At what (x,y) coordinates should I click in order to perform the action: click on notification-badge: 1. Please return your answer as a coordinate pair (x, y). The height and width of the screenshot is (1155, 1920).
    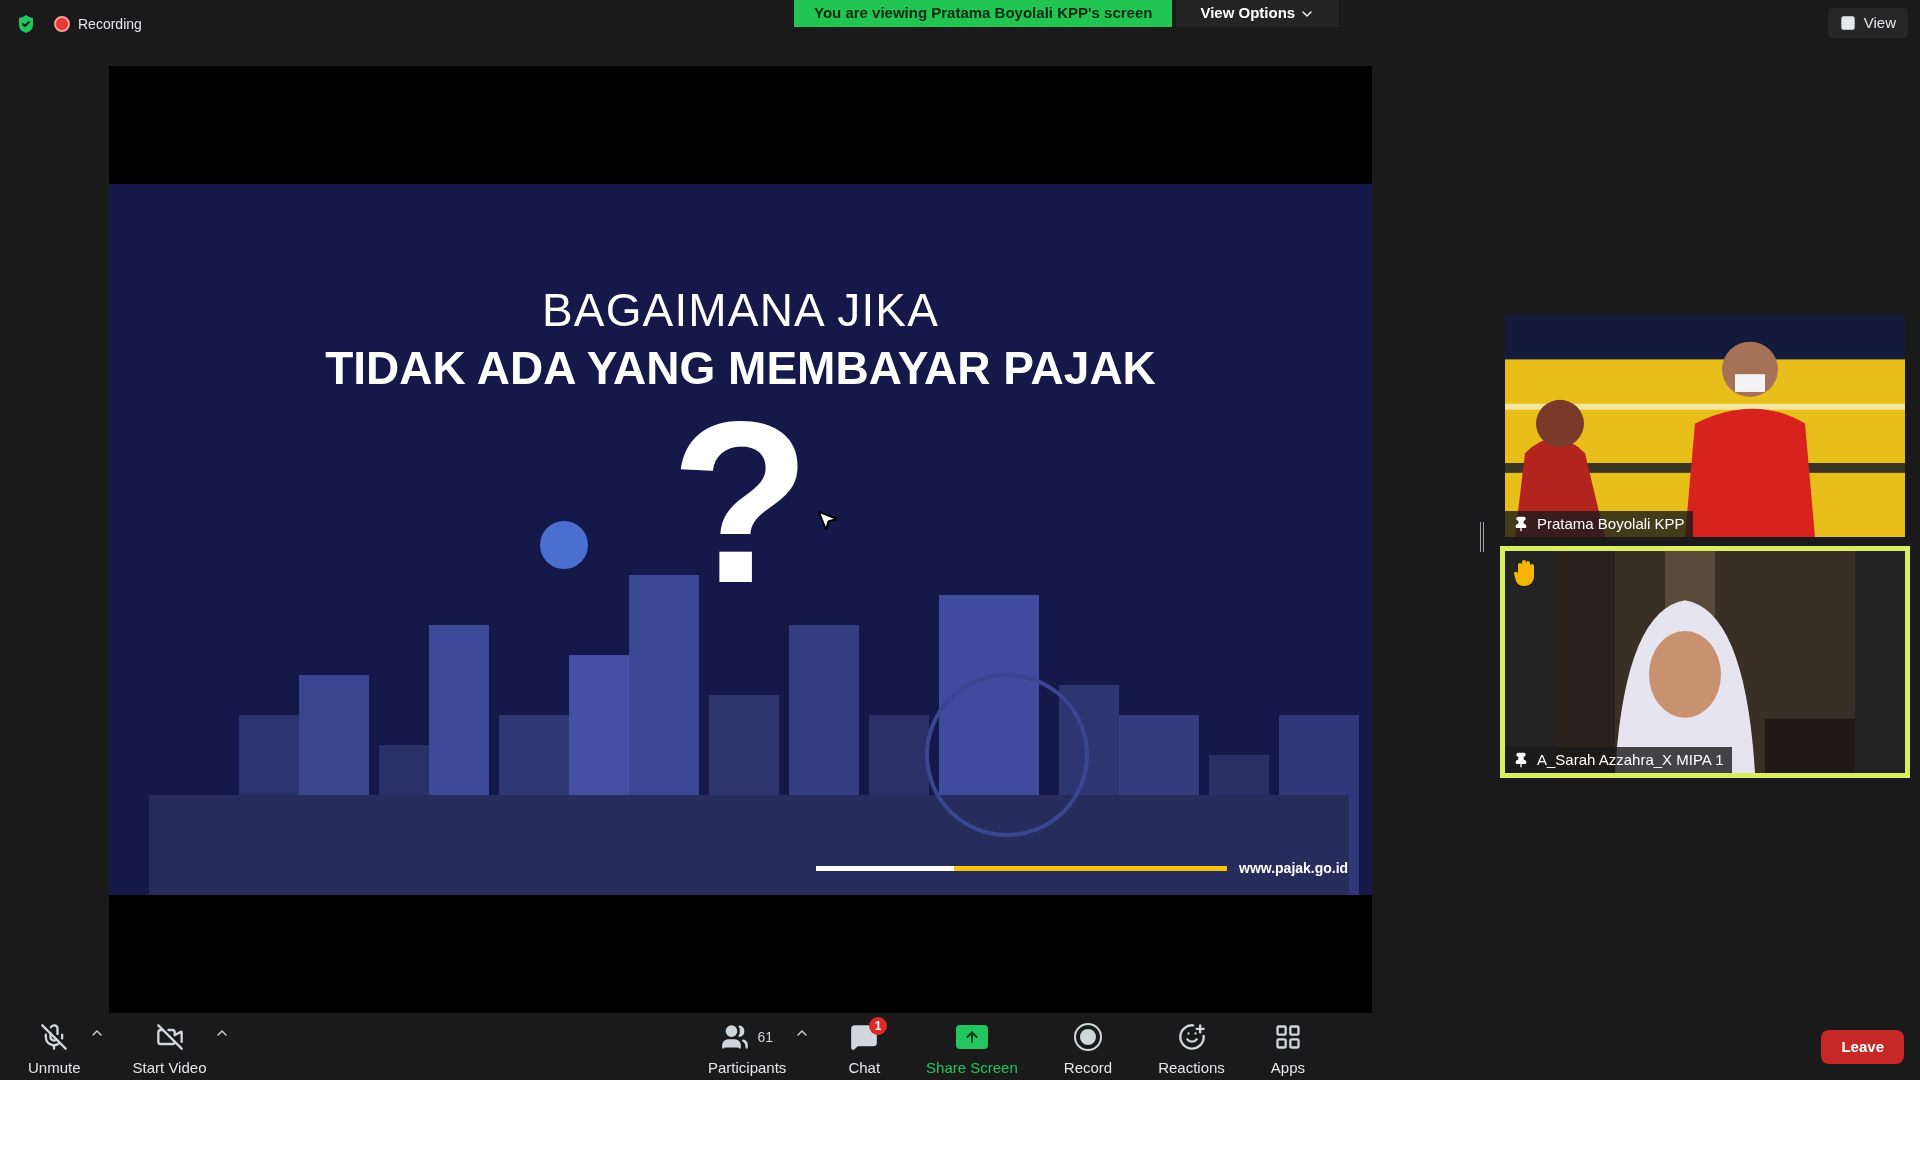
    Looking at the image, I should click on (878, 1026).